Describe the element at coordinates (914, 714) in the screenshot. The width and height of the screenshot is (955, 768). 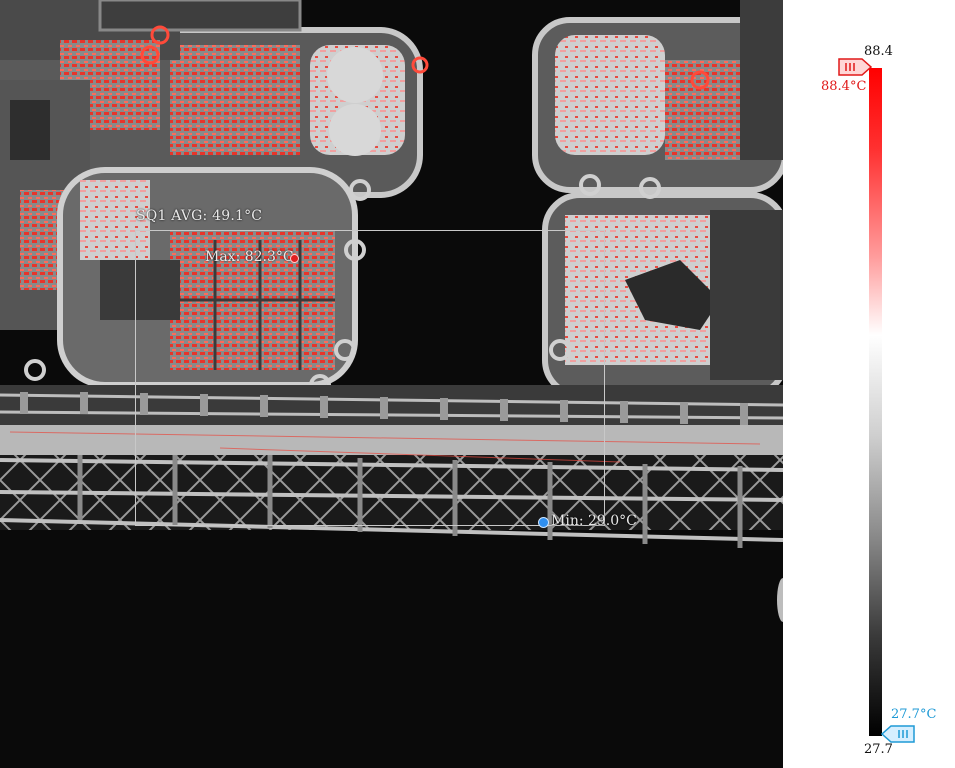
I see `low-threshold-label: 27.7°C` at that location.